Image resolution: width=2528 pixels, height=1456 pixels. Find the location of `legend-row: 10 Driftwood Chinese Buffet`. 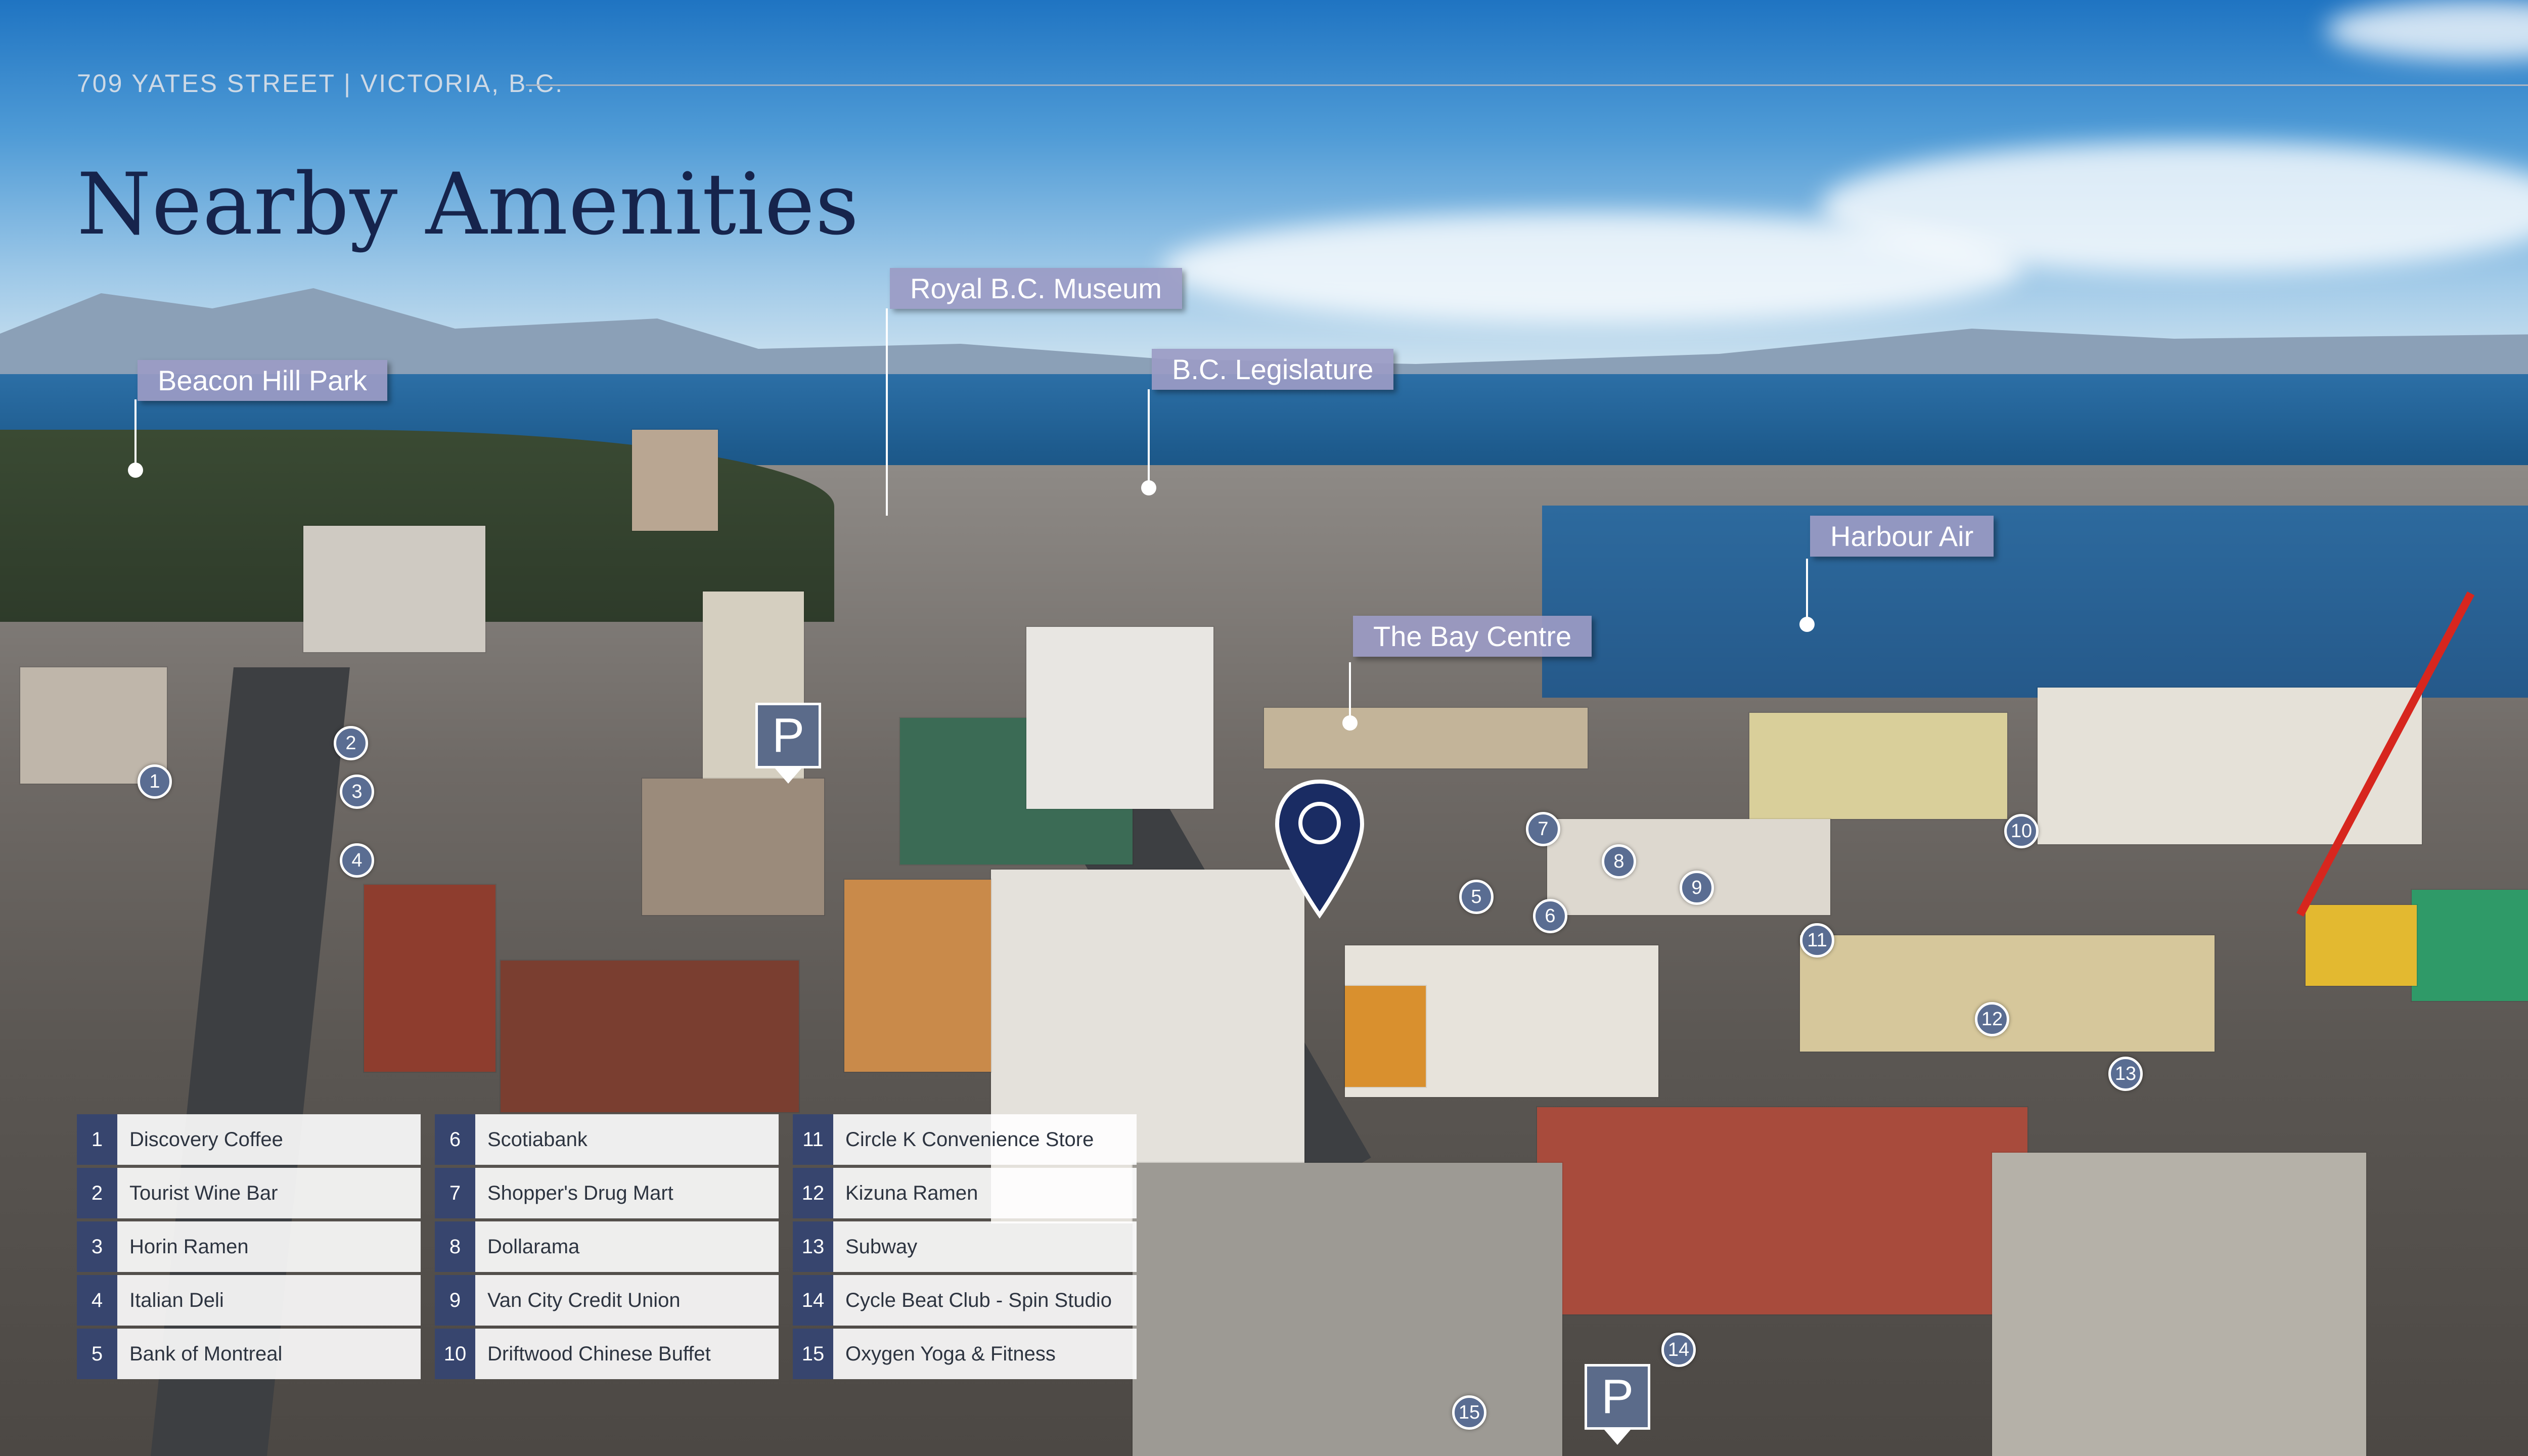

legend-row: 10 Driftwood Chinese Buffet is located at coordinates (607, 1354).